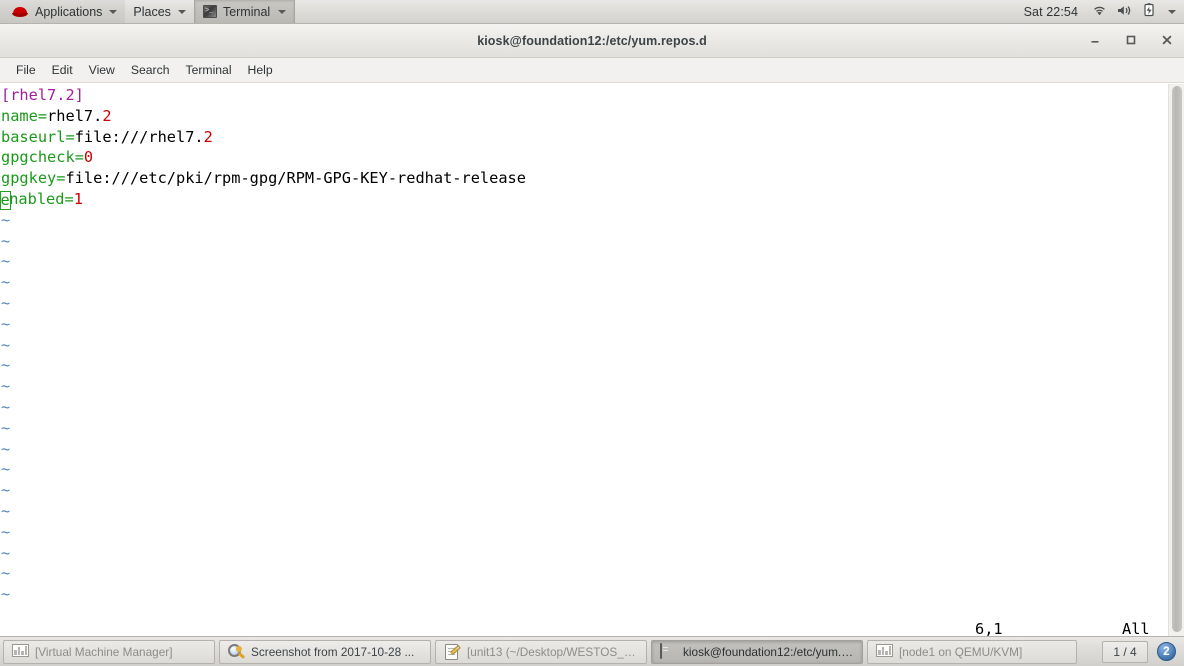  Describe the element at coordinates (1136, 628) in the screenshot. I see `vim-scroll-position: All` at that location.